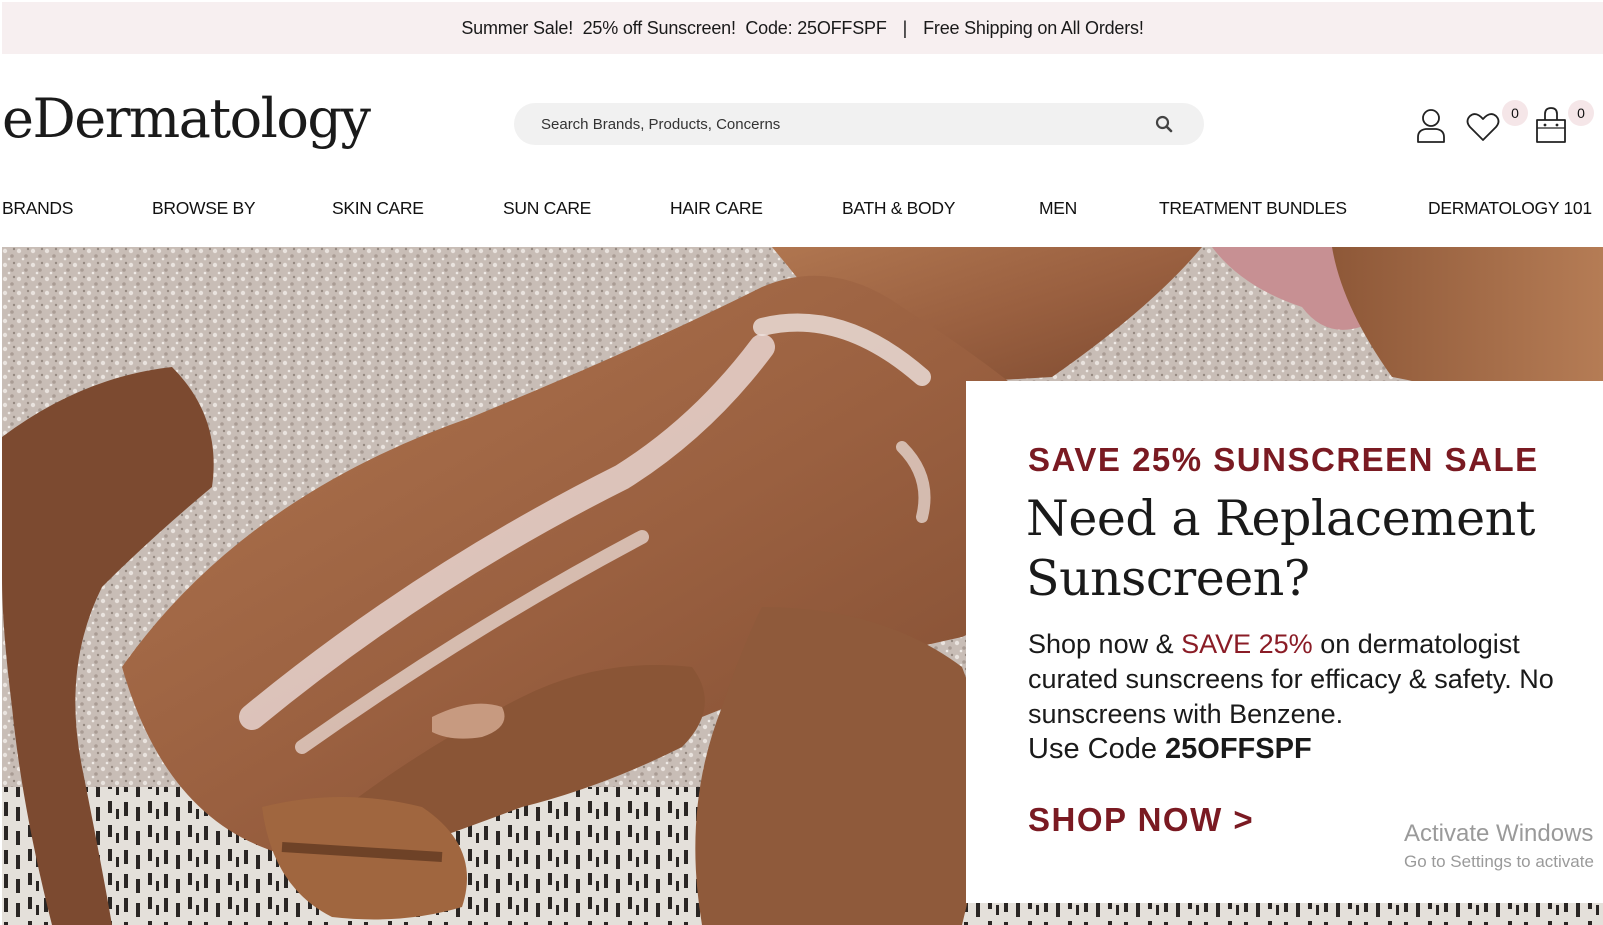 This screenshot has height=925, width=1603. What do you see at coordinates (1515, 113) in the screenshot?
I see `wishlist-count-badge: 0` at bounding box center [1515, 113].